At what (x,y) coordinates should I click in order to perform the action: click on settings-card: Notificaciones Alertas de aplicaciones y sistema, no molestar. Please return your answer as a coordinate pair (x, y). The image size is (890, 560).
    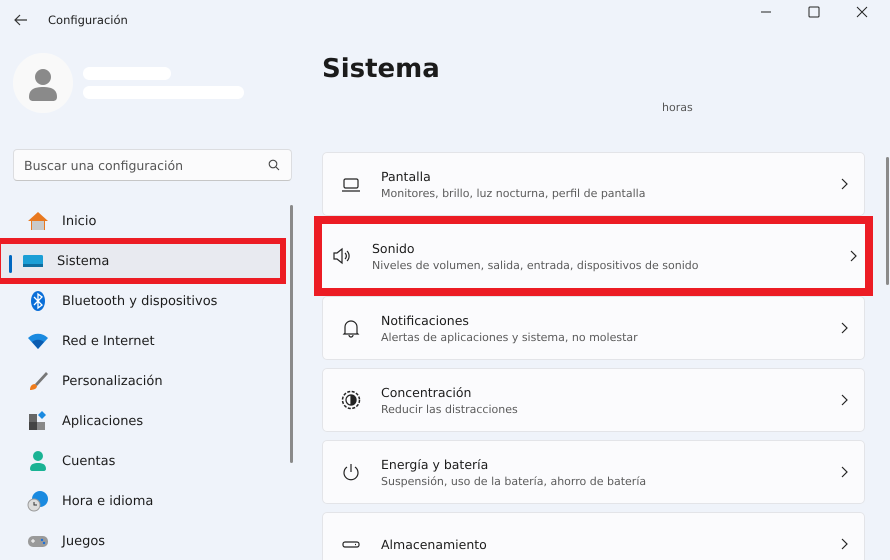
    Looking at the image, I should click on (593, 328).